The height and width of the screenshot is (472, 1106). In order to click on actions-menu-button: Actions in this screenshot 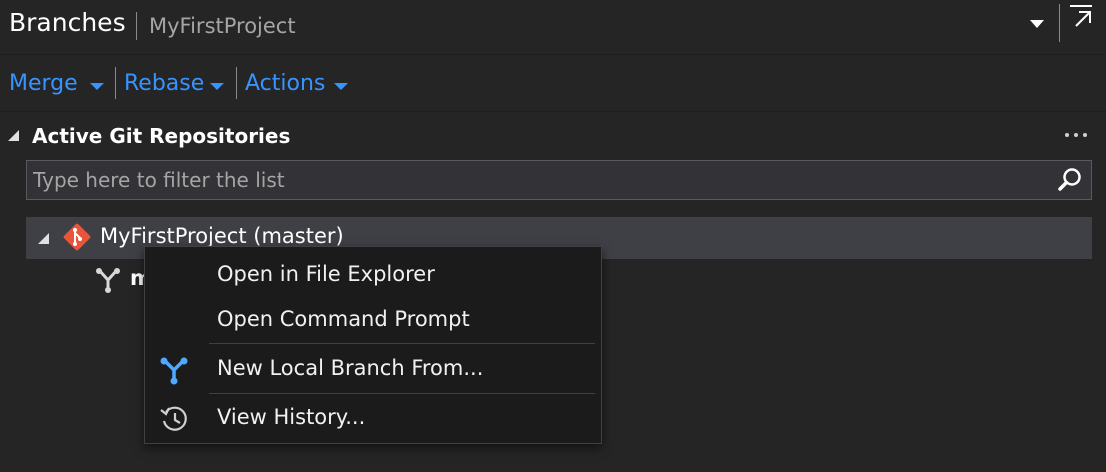, I will do `click(285, 83)`.